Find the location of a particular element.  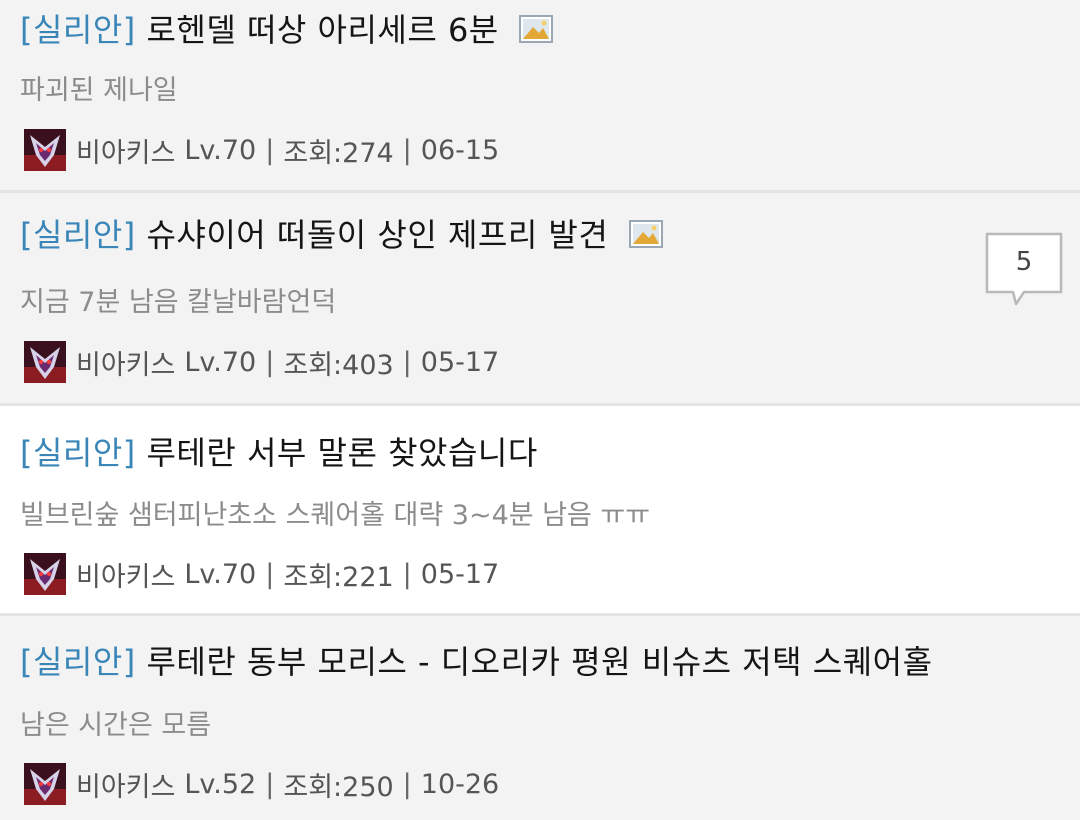

post-title-text: 루테란 서부 말론 찾았습니다 is located at coordinates (342, 453).